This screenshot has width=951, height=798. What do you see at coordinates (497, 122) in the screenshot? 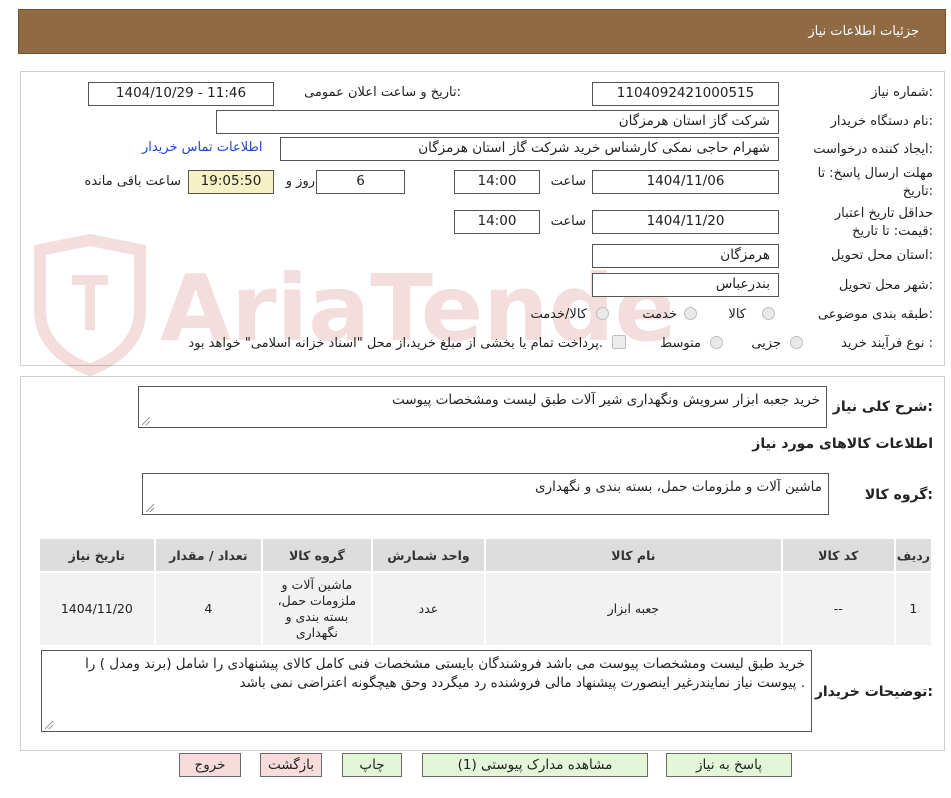
I see `buyer-org-field: شرکت گاز استان هرمزگان` at bounding box center [497, 122].